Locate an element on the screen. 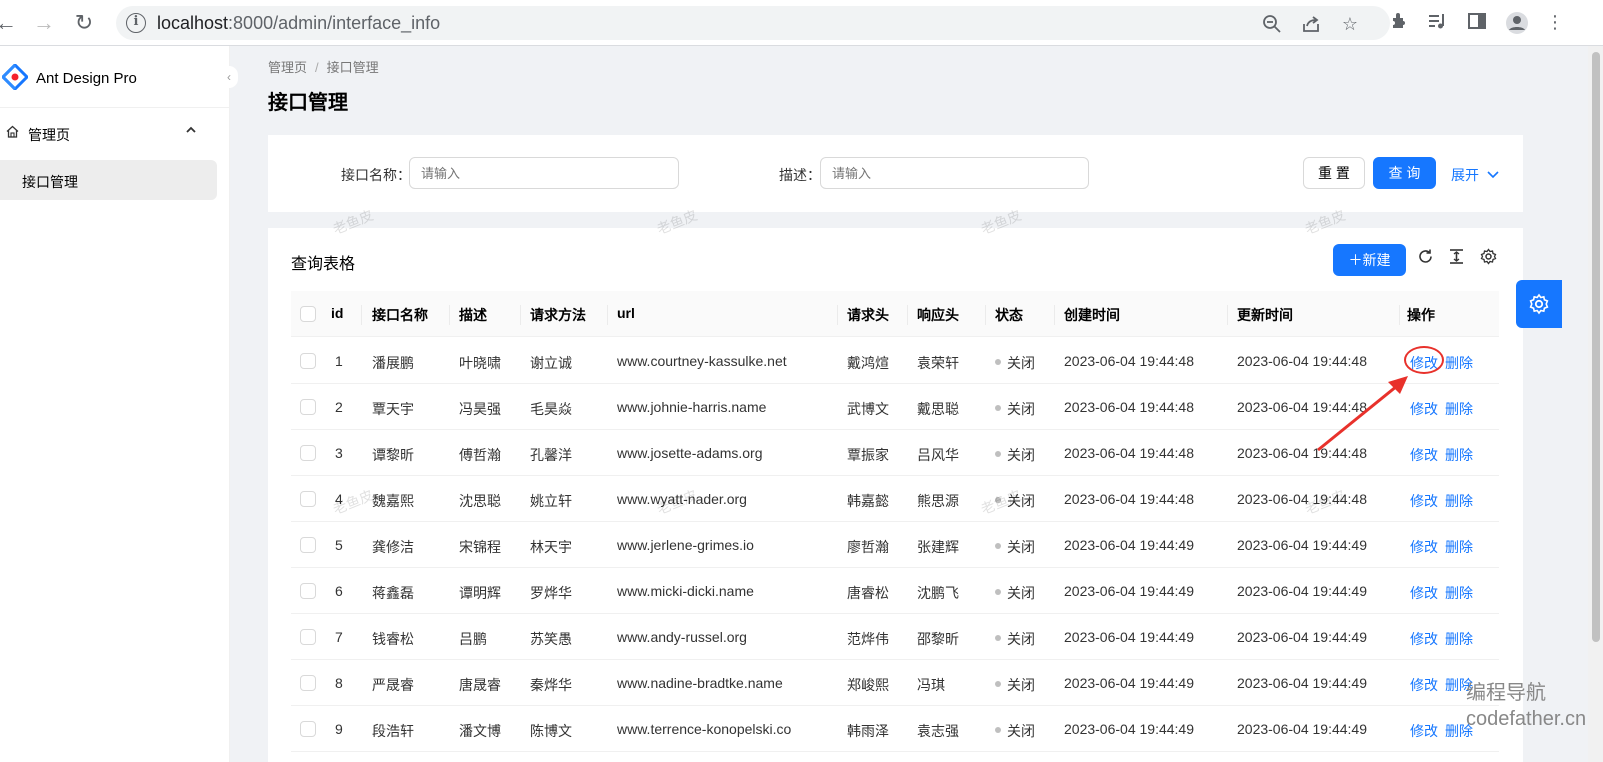  zoom-out-icon is located at coordinates (1272, 24).